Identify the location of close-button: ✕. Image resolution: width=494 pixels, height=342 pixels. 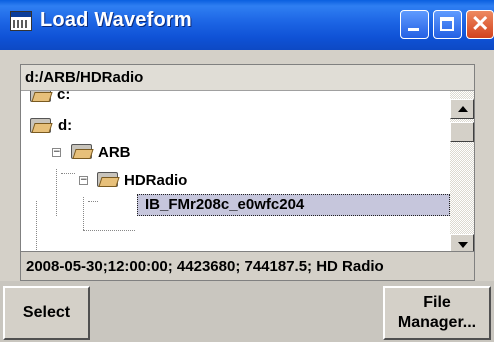
(480, 24).